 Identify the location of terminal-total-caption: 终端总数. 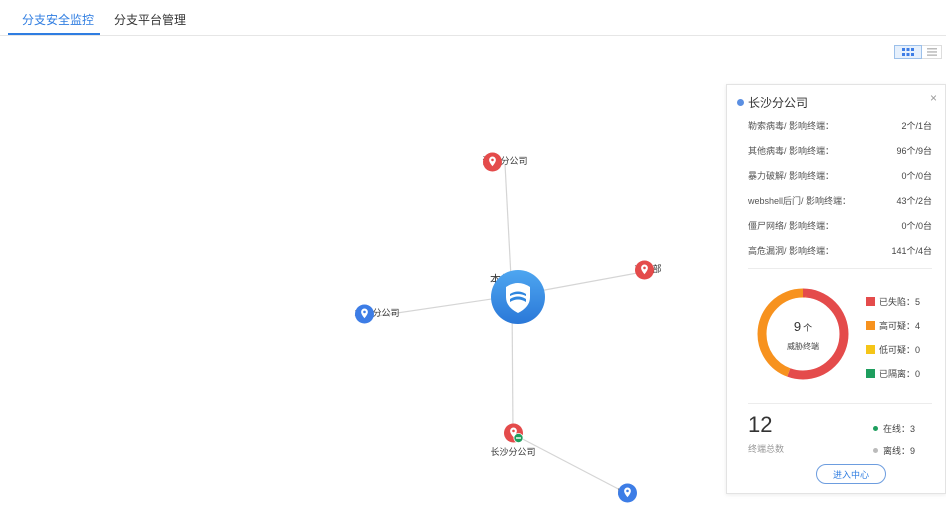
(766, 449).